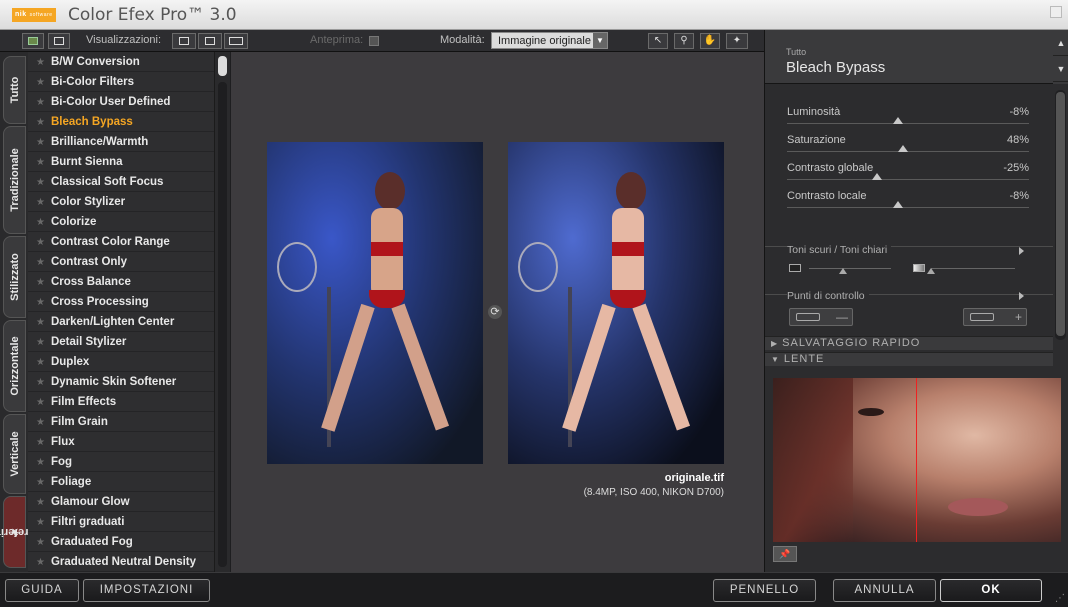 This screenshot has height=607, width=1068. Describe the element at coordinates (1056, 12) in the screenshot. I see `window-control` at that location.